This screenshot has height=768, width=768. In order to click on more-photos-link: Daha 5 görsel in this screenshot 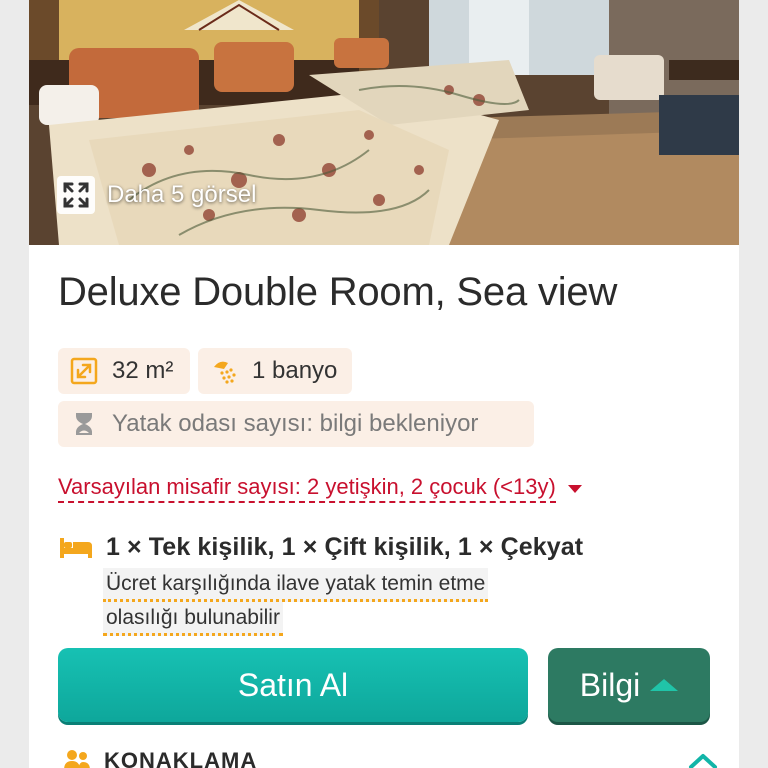, I will do `click(156, 195)`.